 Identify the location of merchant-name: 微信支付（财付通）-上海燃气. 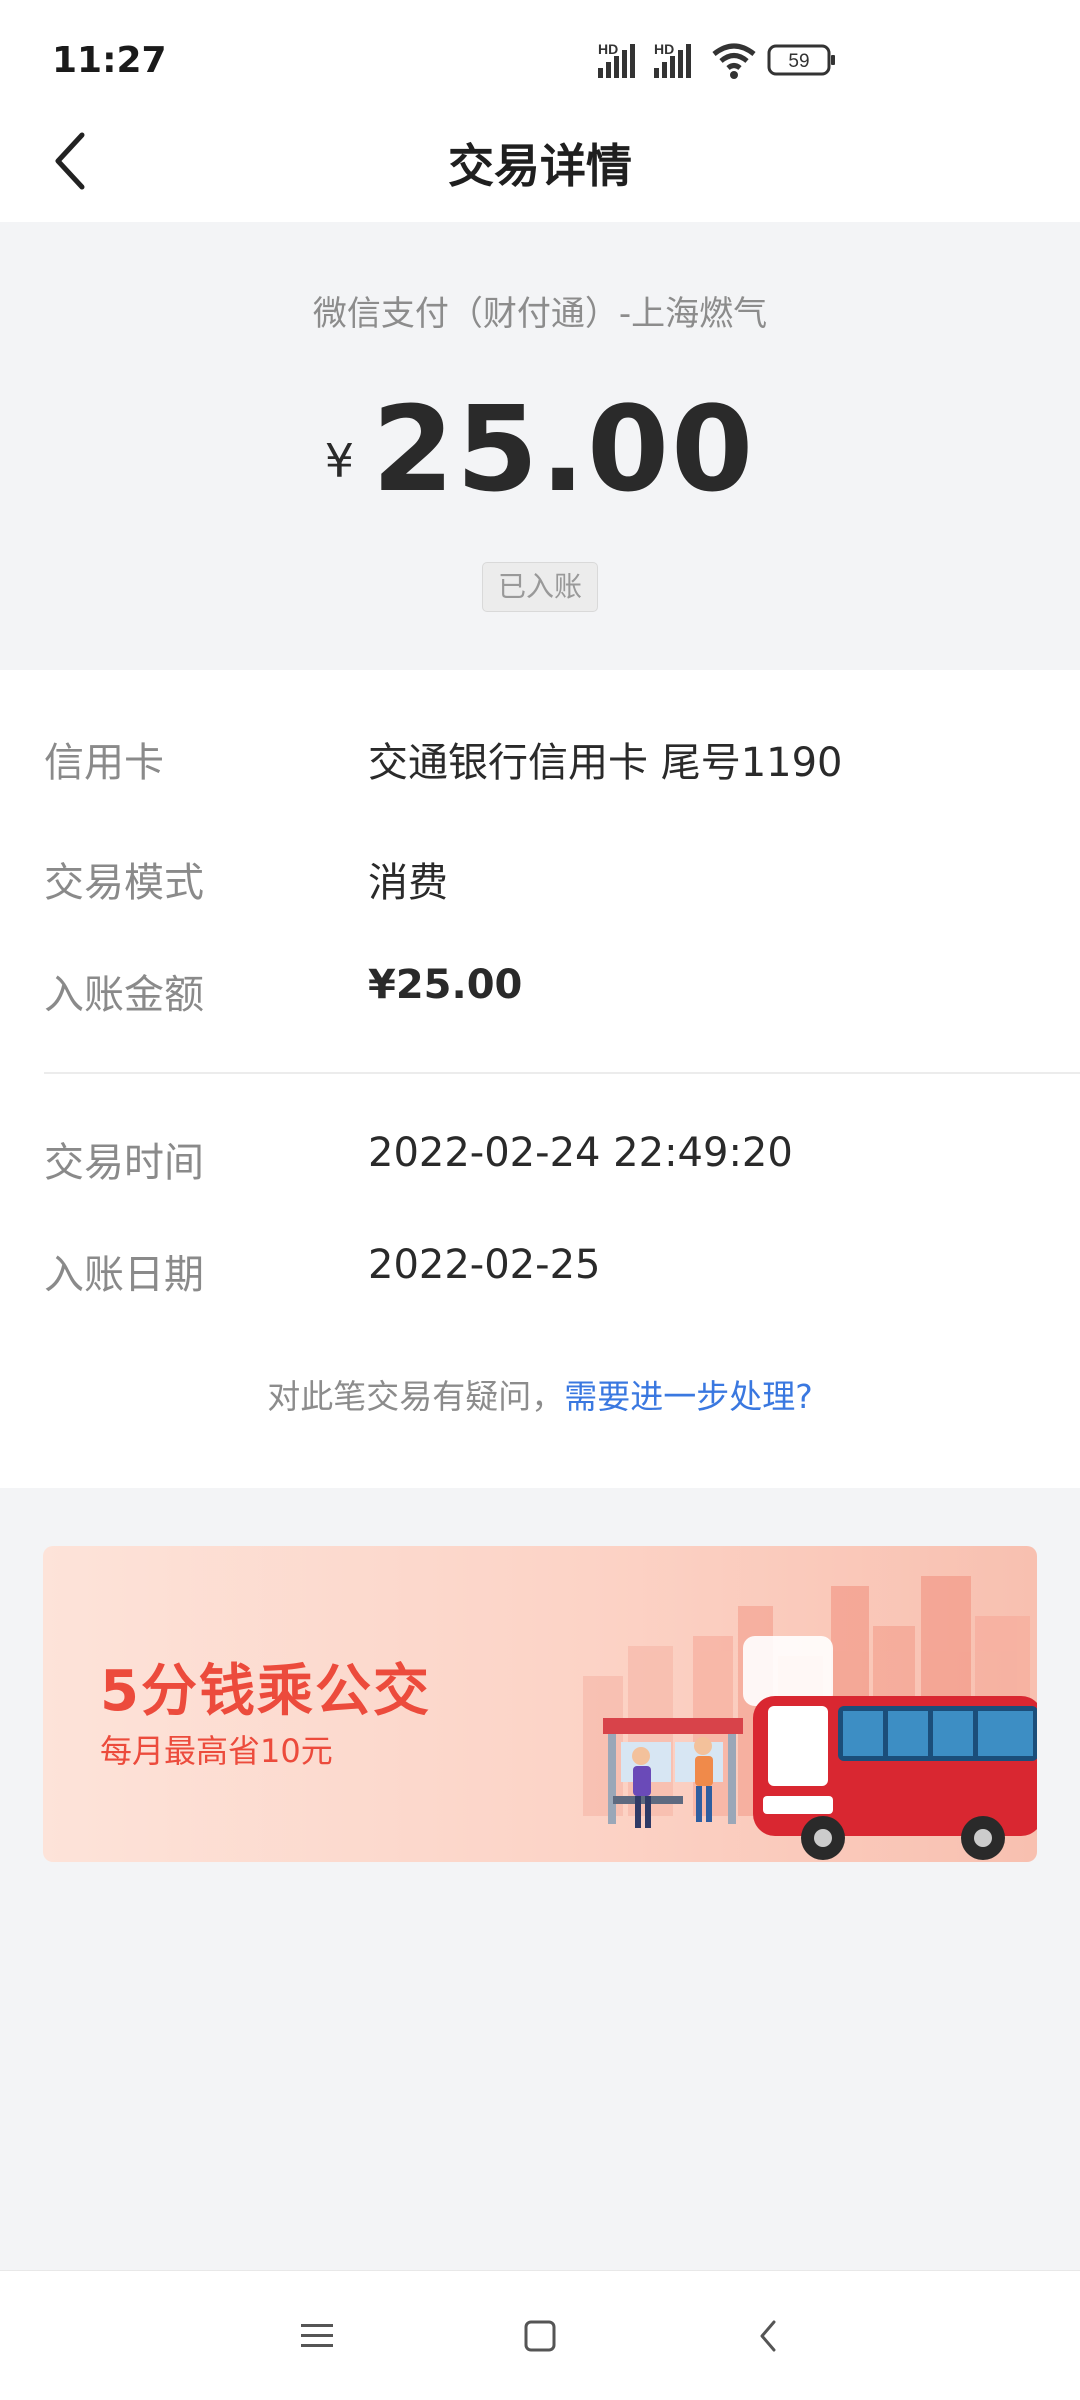
(540, 314).